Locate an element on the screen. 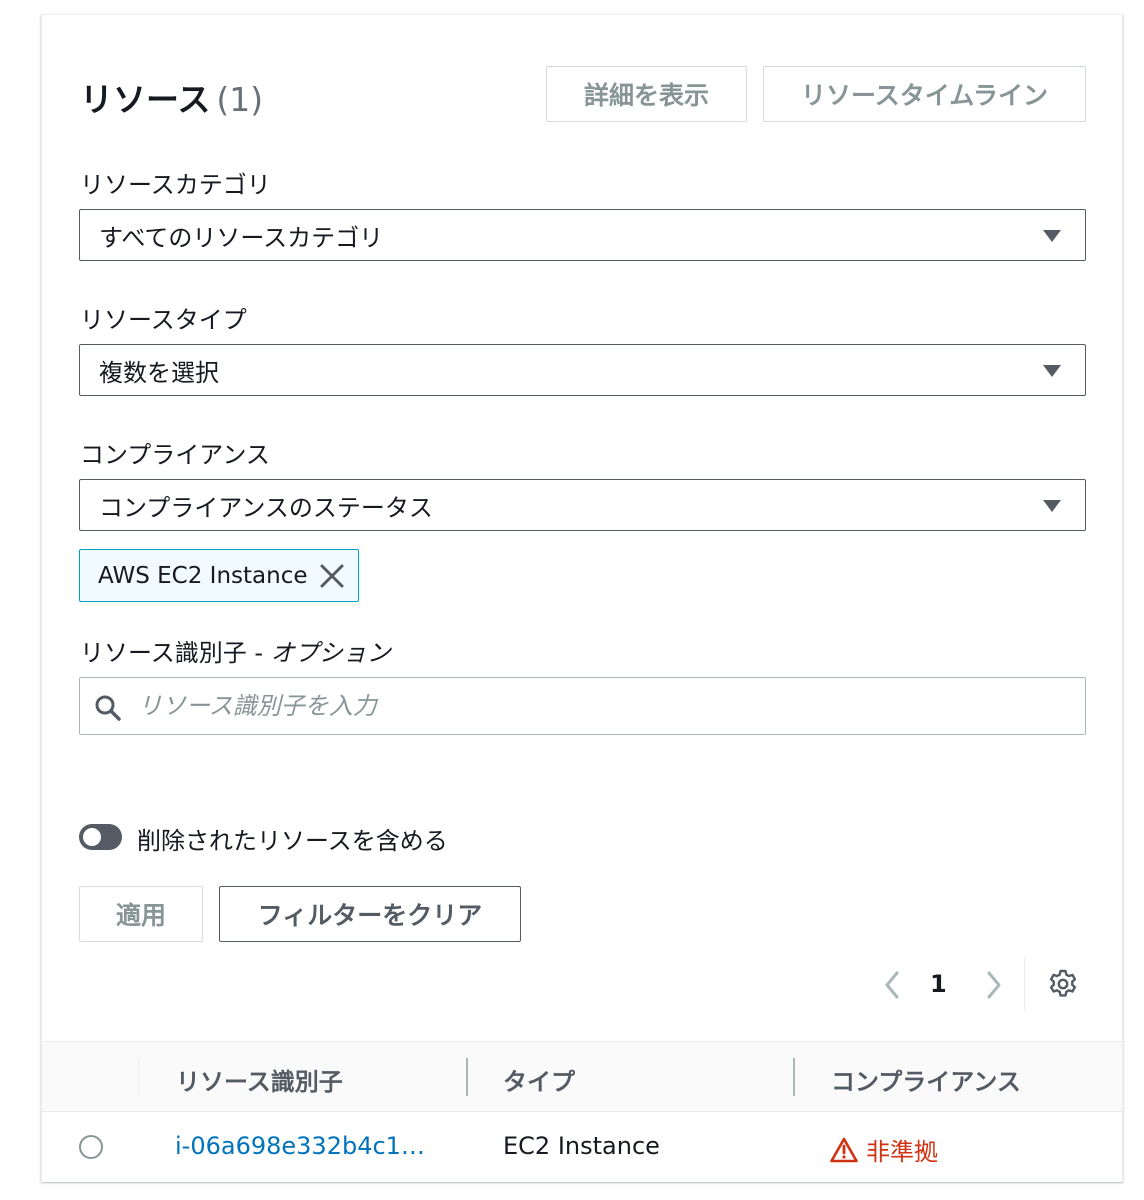  include-deleted-toggle is located at coordinates (100, 837).